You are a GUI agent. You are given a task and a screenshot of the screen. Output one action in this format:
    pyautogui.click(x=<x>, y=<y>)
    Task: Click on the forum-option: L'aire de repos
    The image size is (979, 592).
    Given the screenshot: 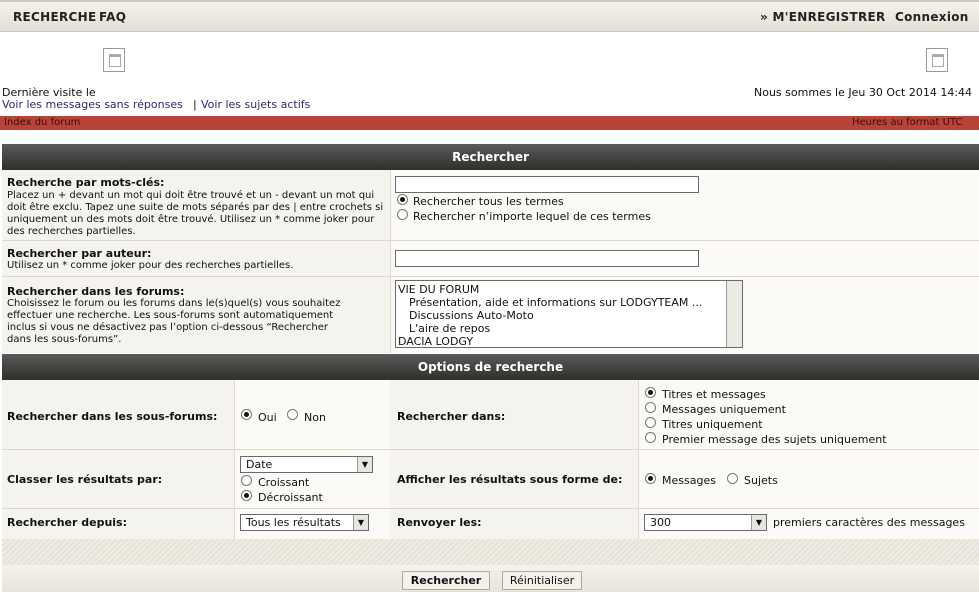 What is the action you would take?
    pyautogui.click(x=449, y=328)
    